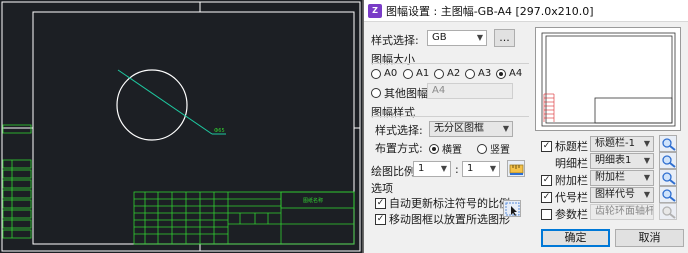 The image size is (688, 253). Describe the element at coordinates (449, 203) in the screenshot. I see `auto-update-scale-label: 自动更新标注符号的比例` at that location.